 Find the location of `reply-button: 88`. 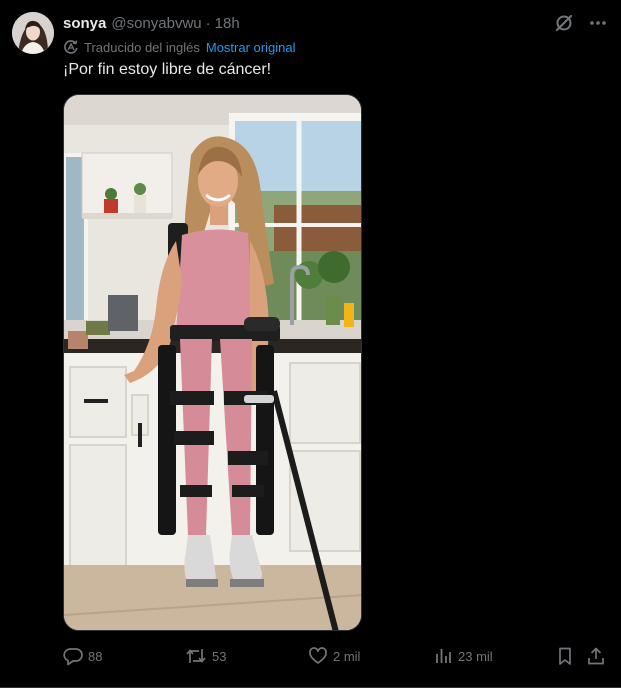

reply-button: 88 is located at coordinates (82, 656).